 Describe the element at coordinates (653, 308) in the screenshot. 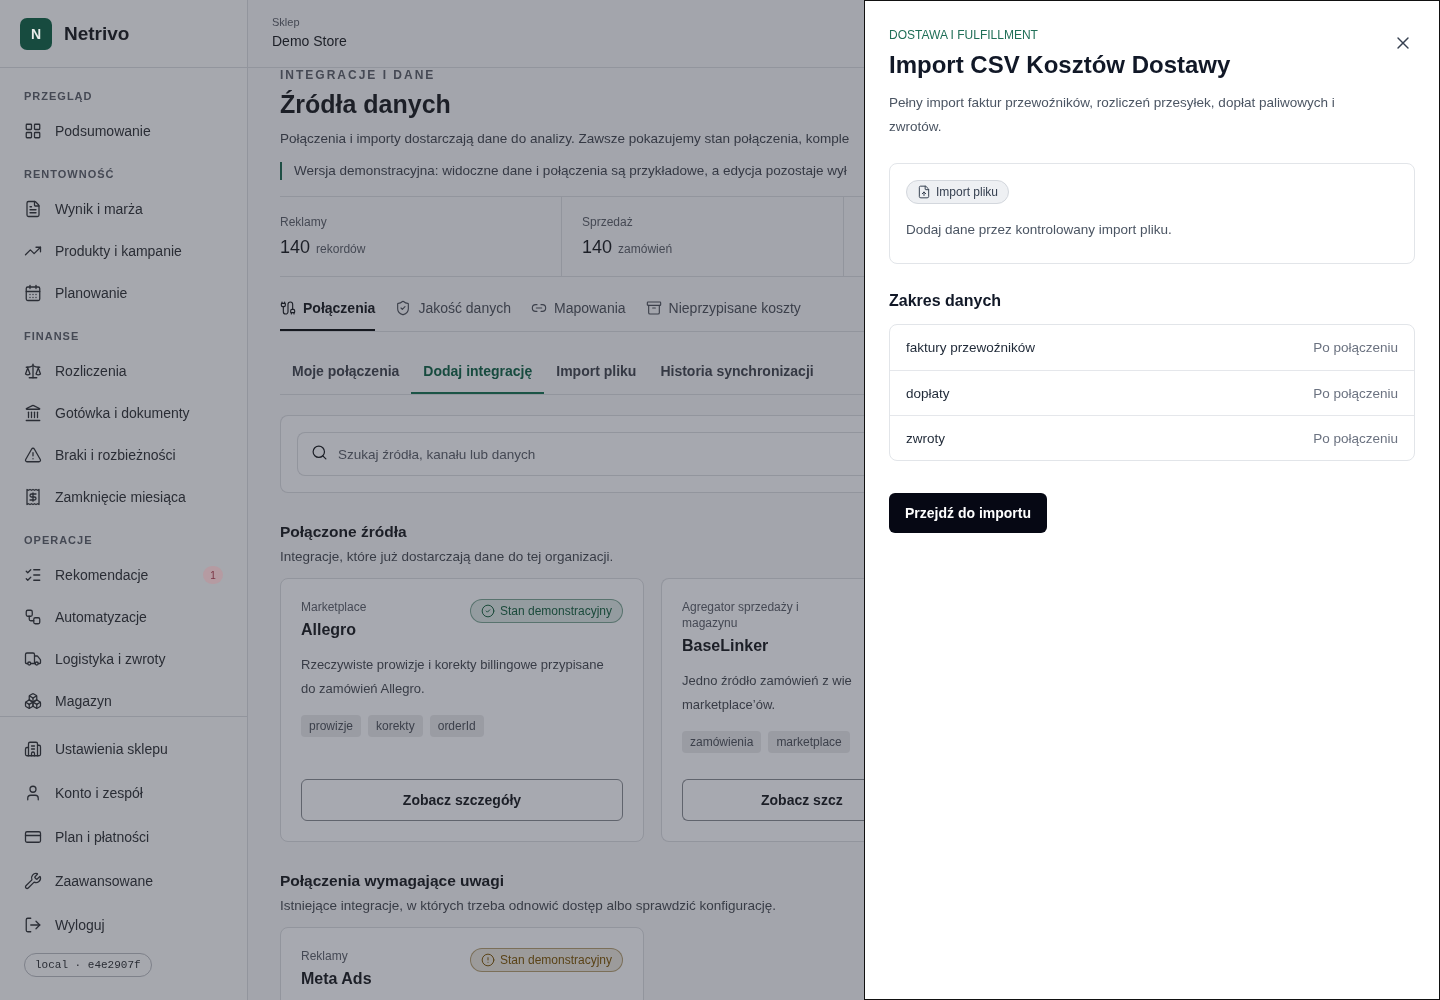

I see `archive-icon` at that location.